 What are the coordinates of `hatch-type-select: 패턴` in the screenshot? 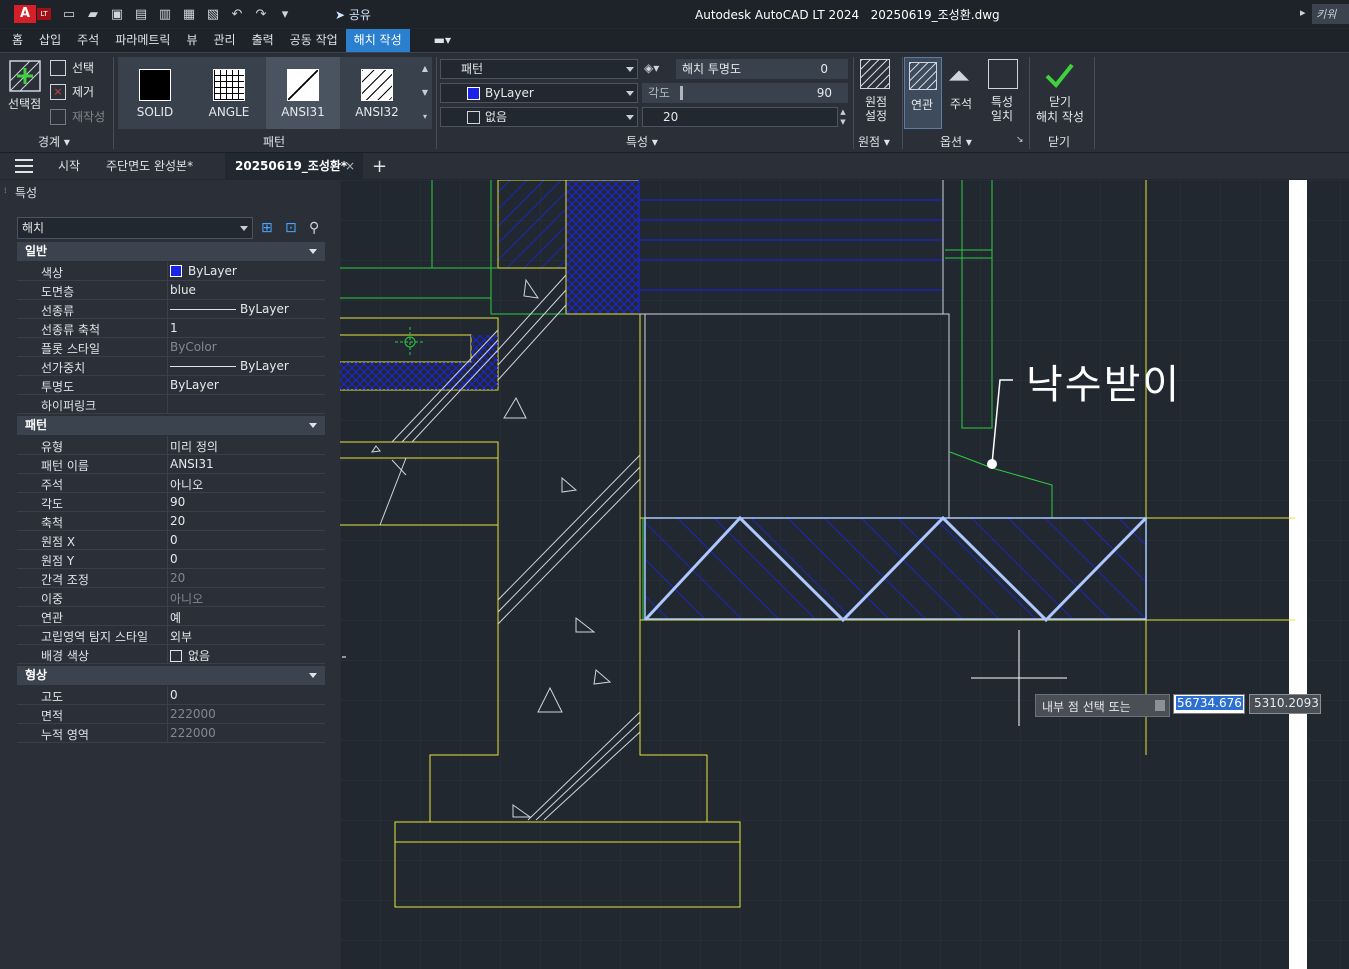 It's located at (539, 69).